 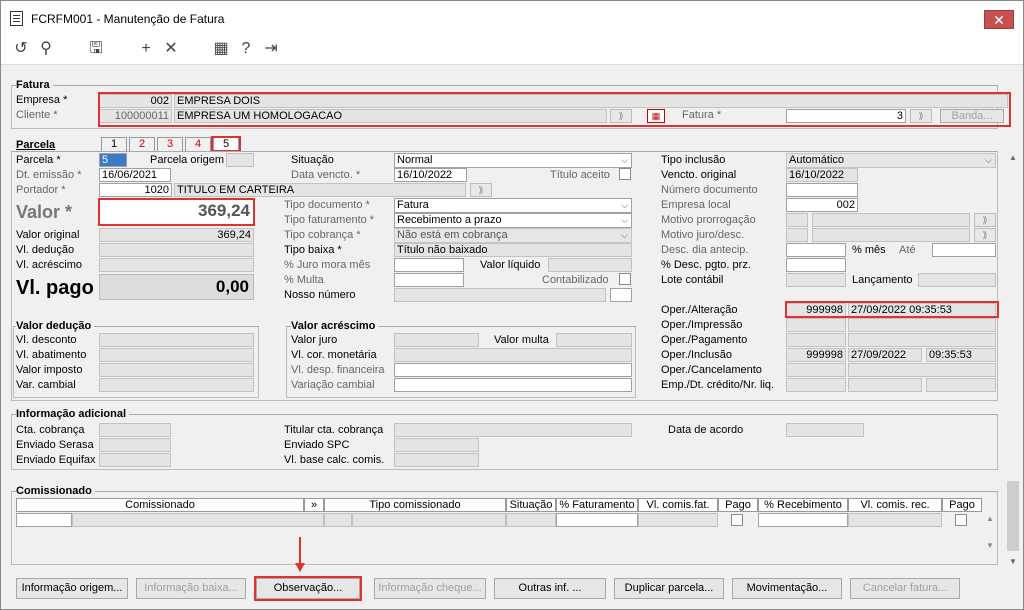 What do you see at coordinates (513, 385) in the screenshot?
I see `variacao-cambial-field` at bounding box center [513, 385].